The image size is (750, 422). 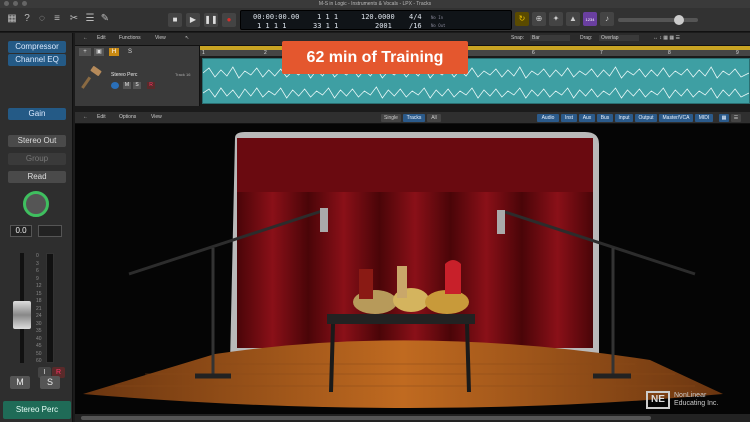 What do you see at coordinates (39, 301) in the screenshot?
I see `scale-mark: 18` at bounding box center [39, 301].